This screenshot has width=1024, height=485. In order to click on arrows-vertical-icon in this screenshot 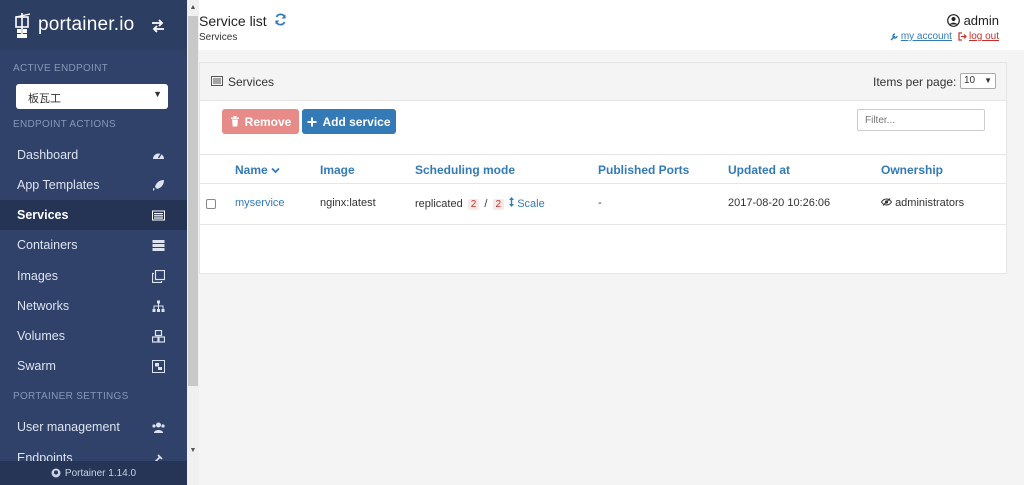, I will do `click(512, 202)`.